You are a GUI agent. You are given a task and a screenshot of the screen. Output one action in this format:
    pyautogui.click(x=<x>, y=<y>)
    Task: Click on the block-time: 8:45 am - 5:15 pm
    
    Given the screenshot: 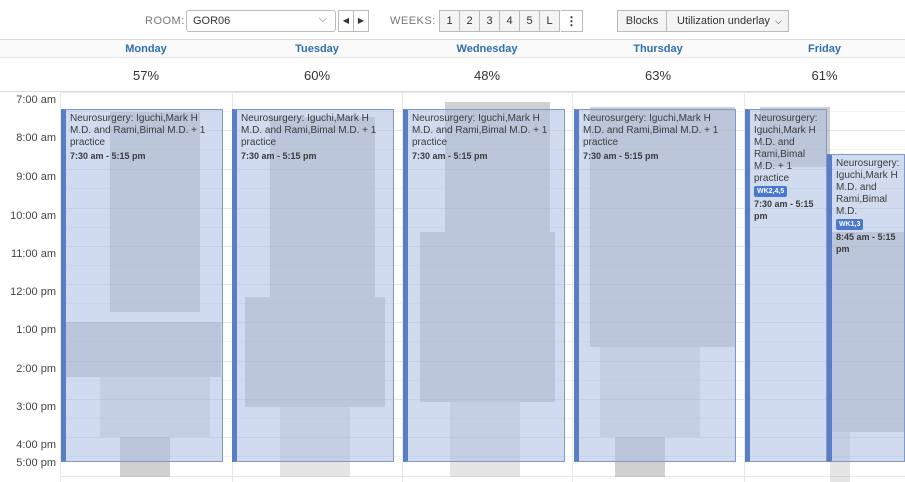 What is the action you would take?
    pyautogui.click(x=866, y=243)
    